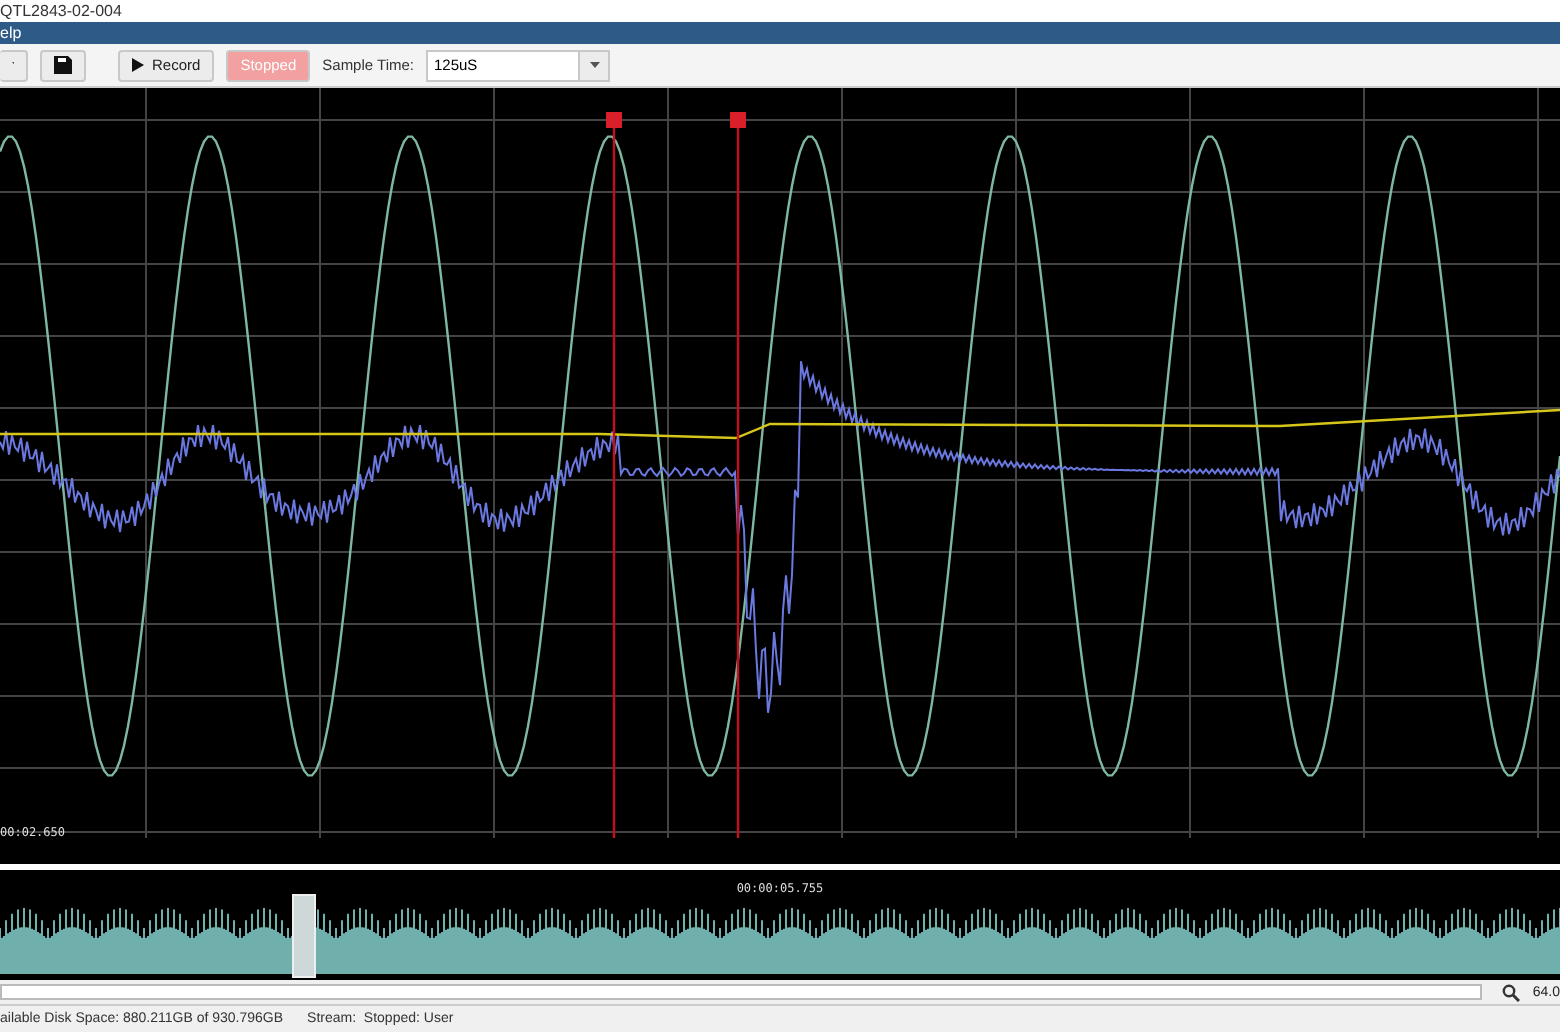 This screenshot has height=1032, width=1560. Describe the element at coordinates (1511, 992) in the screenshot. I see `zoom-icon` at that location.